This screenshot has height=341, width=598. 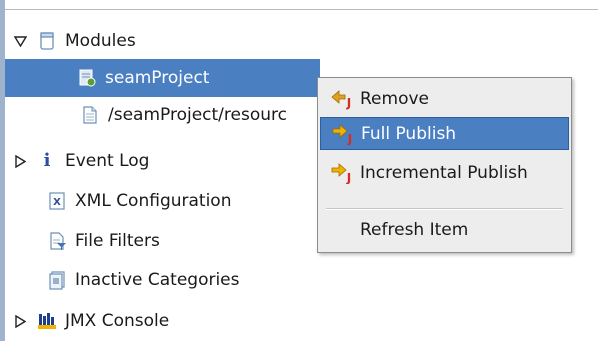 I want to click on menu-item-remove: J Remove, so click(x=444, y=98).